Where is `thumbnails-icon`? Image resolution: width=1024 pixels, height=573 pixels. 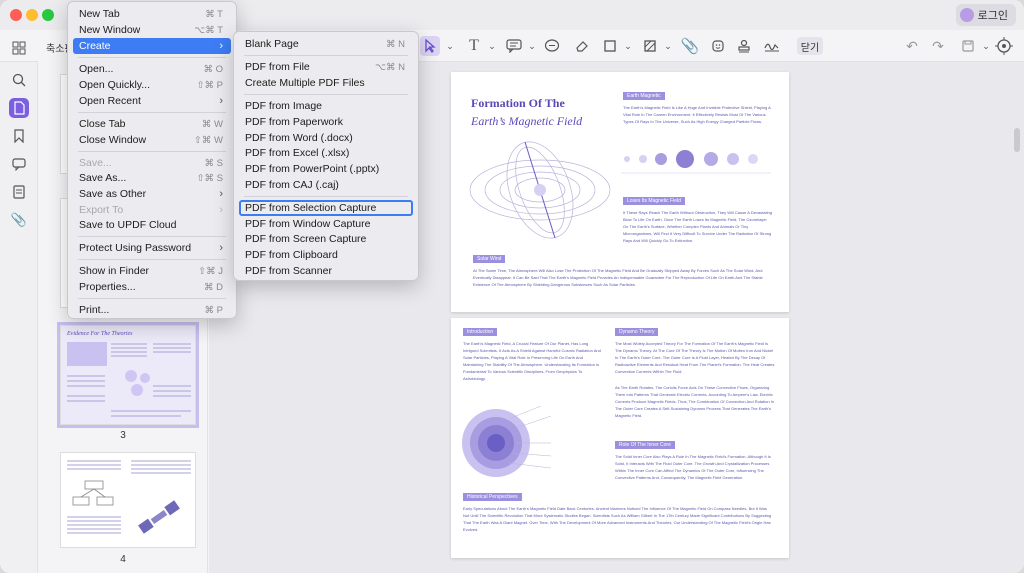 thumbnails-icon is located at coordinates (19, 108).